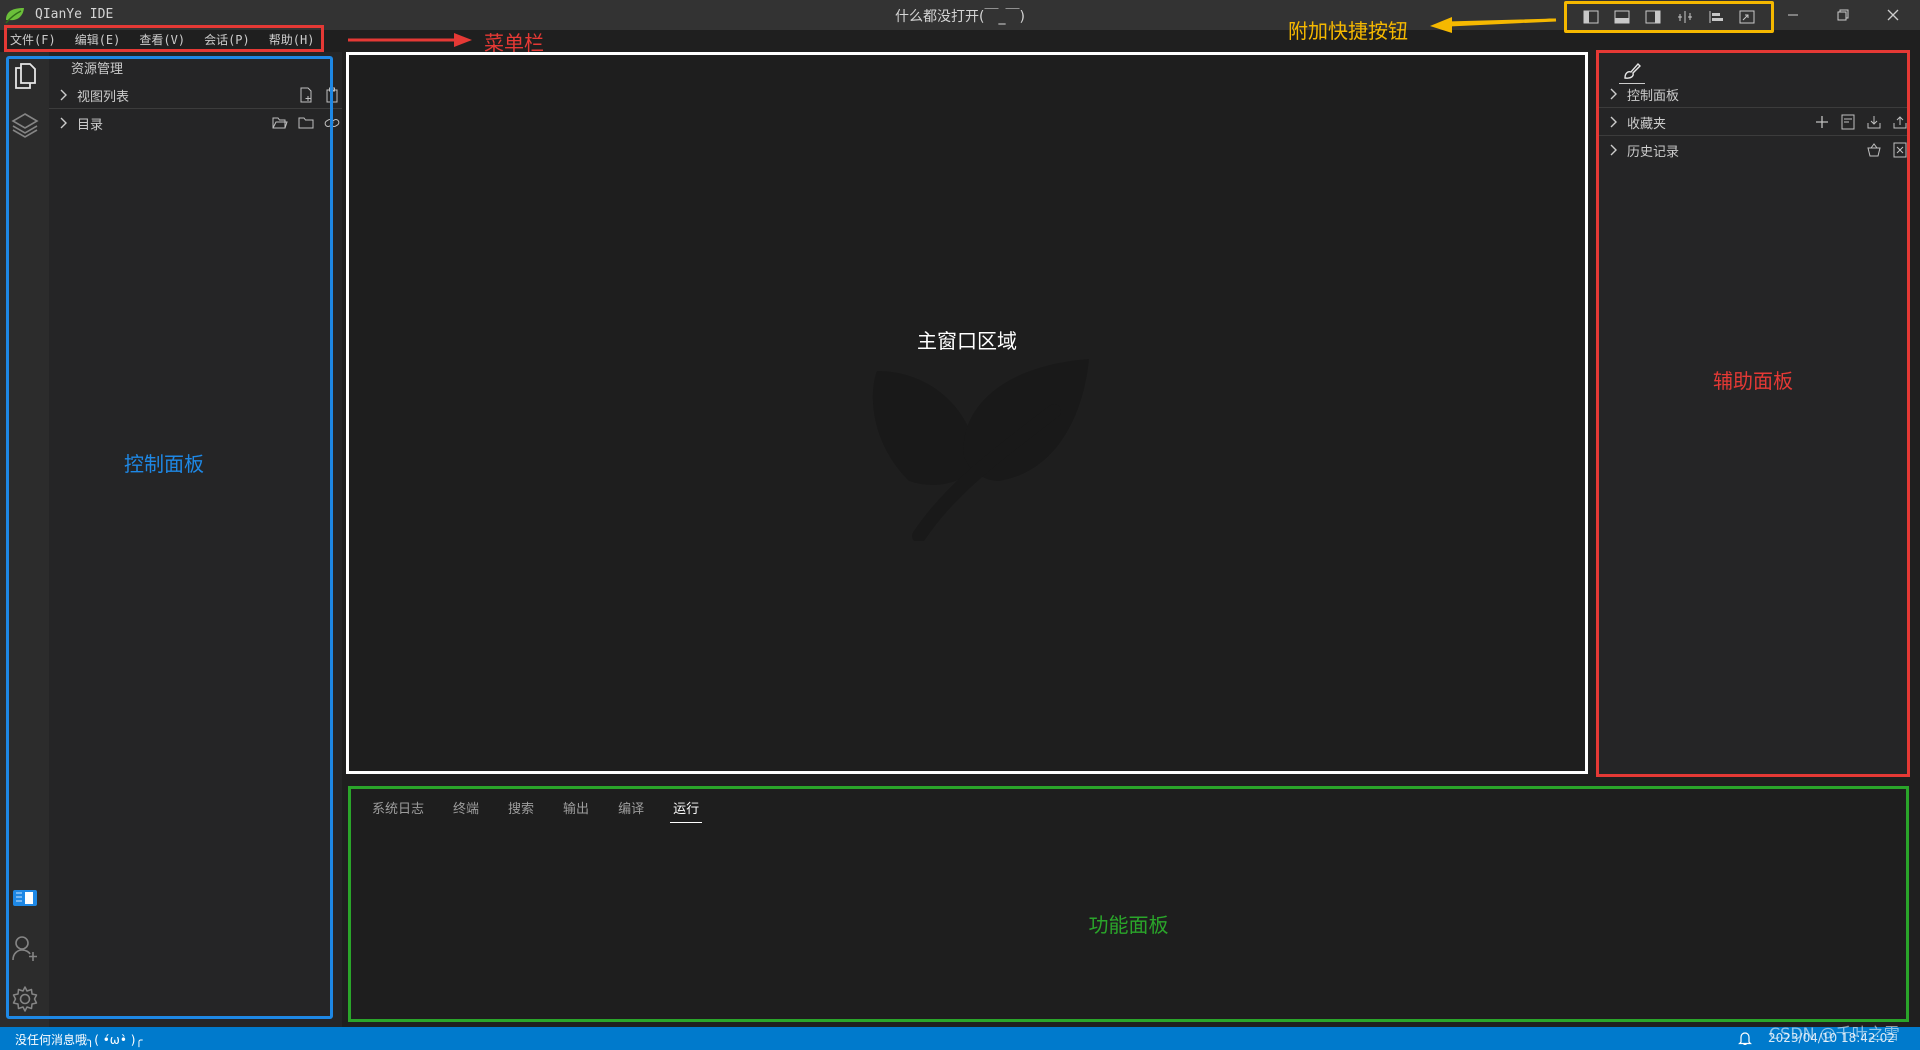 This screenshot has height=1050, width=1920. What do you see at coordinates (398, 809) in the screenshot?
I see `tab-system-log: 系统日志` at bounding box center [398, 809].